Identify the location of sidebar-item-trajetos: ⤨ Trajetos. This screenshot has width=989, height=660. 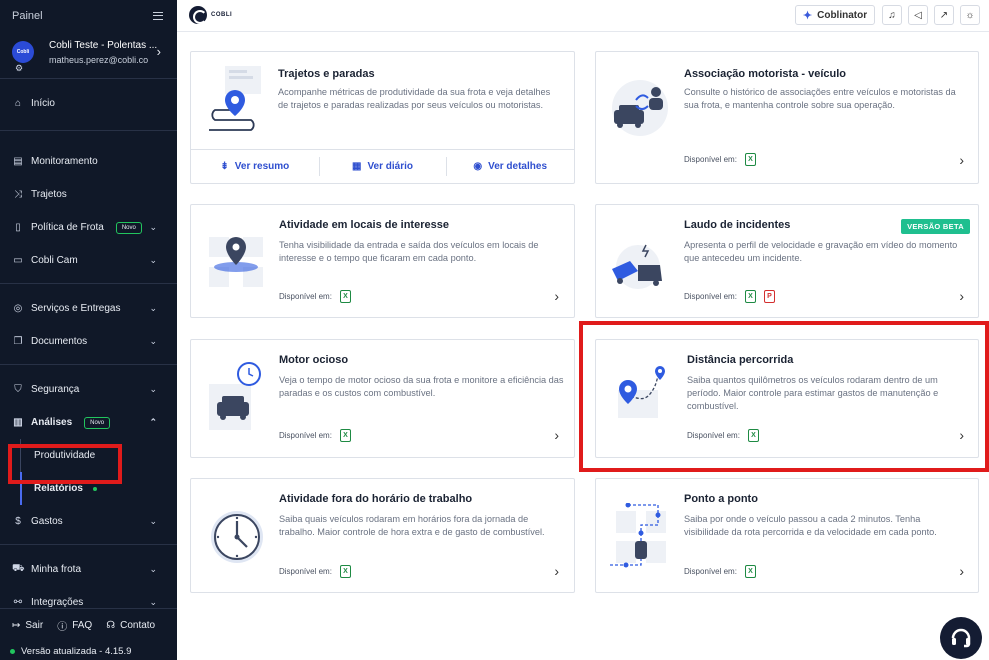
(88, 194).